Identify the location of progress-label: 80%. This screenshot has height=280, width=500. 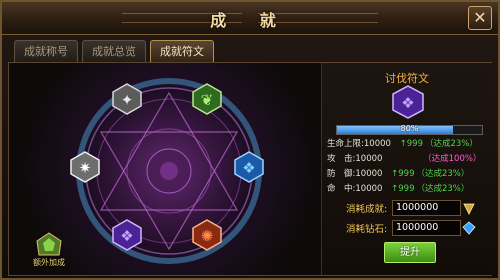
(409, 128).